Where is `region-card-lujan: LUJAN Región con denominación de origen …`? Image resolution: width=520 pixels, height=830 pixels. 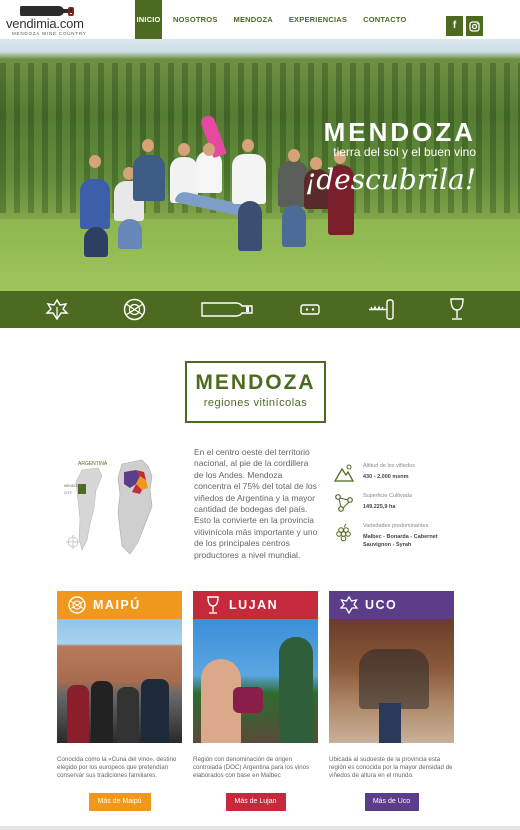 region-card-lujan: LUJAN Región con denominación de origen … is located at coordinates (255, 701).